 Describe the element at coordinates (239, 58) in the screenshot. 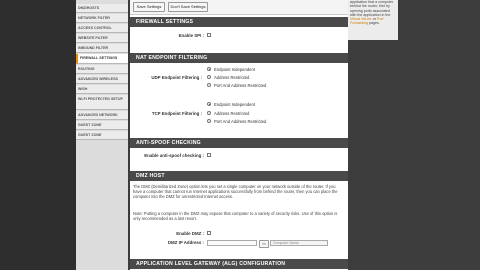

I see `nat-endpoint-filtering-heading: NAT ENDPOINT FILTERING` at that location.